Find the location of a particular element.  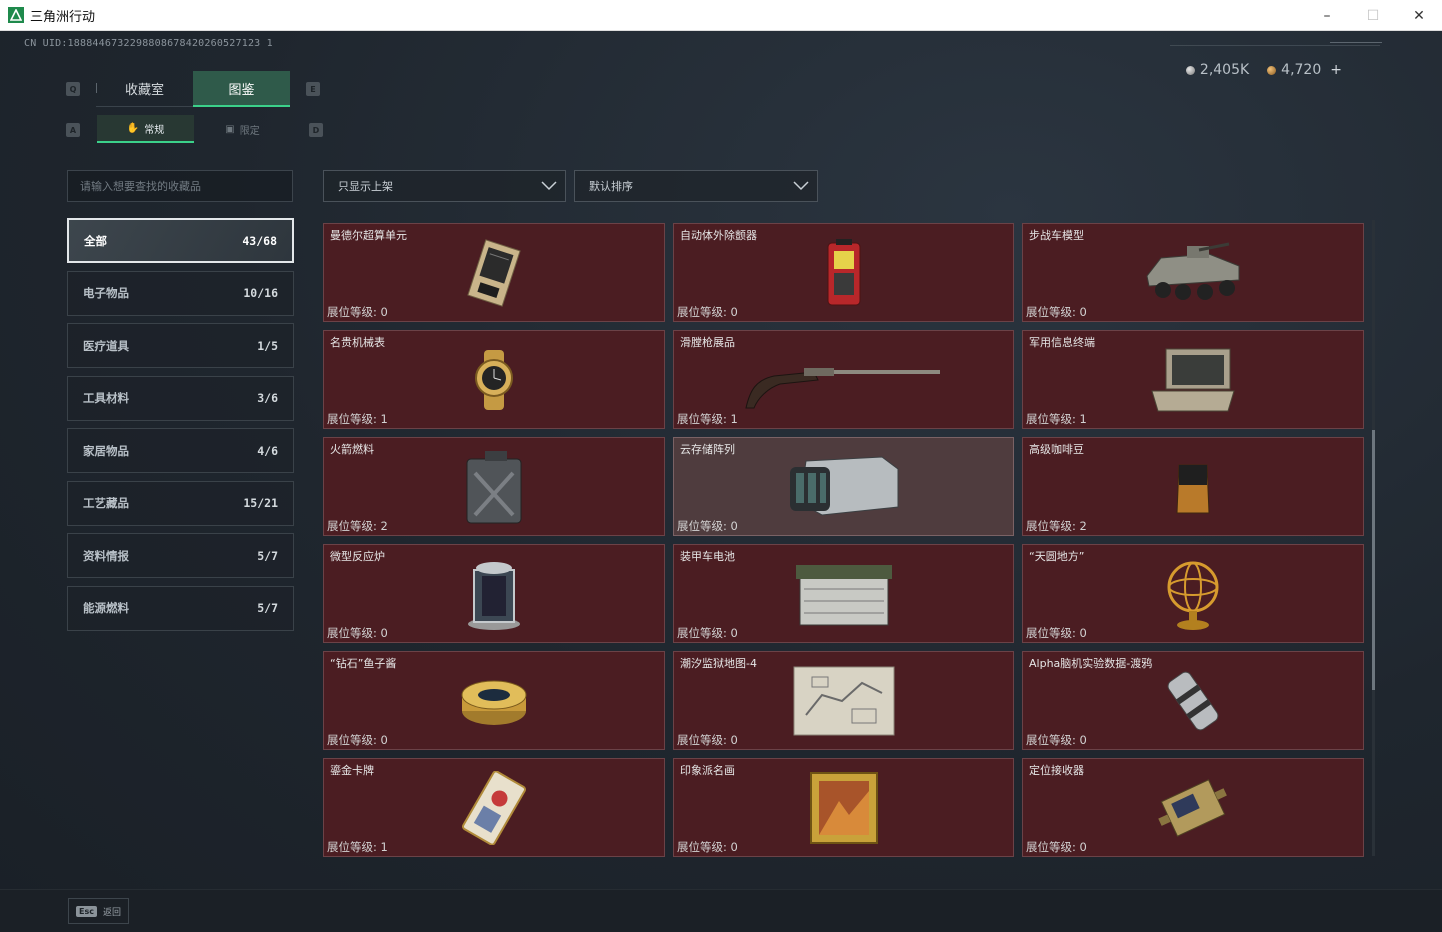

supercomputer-unit-icon is located at coordinates (494, 272).